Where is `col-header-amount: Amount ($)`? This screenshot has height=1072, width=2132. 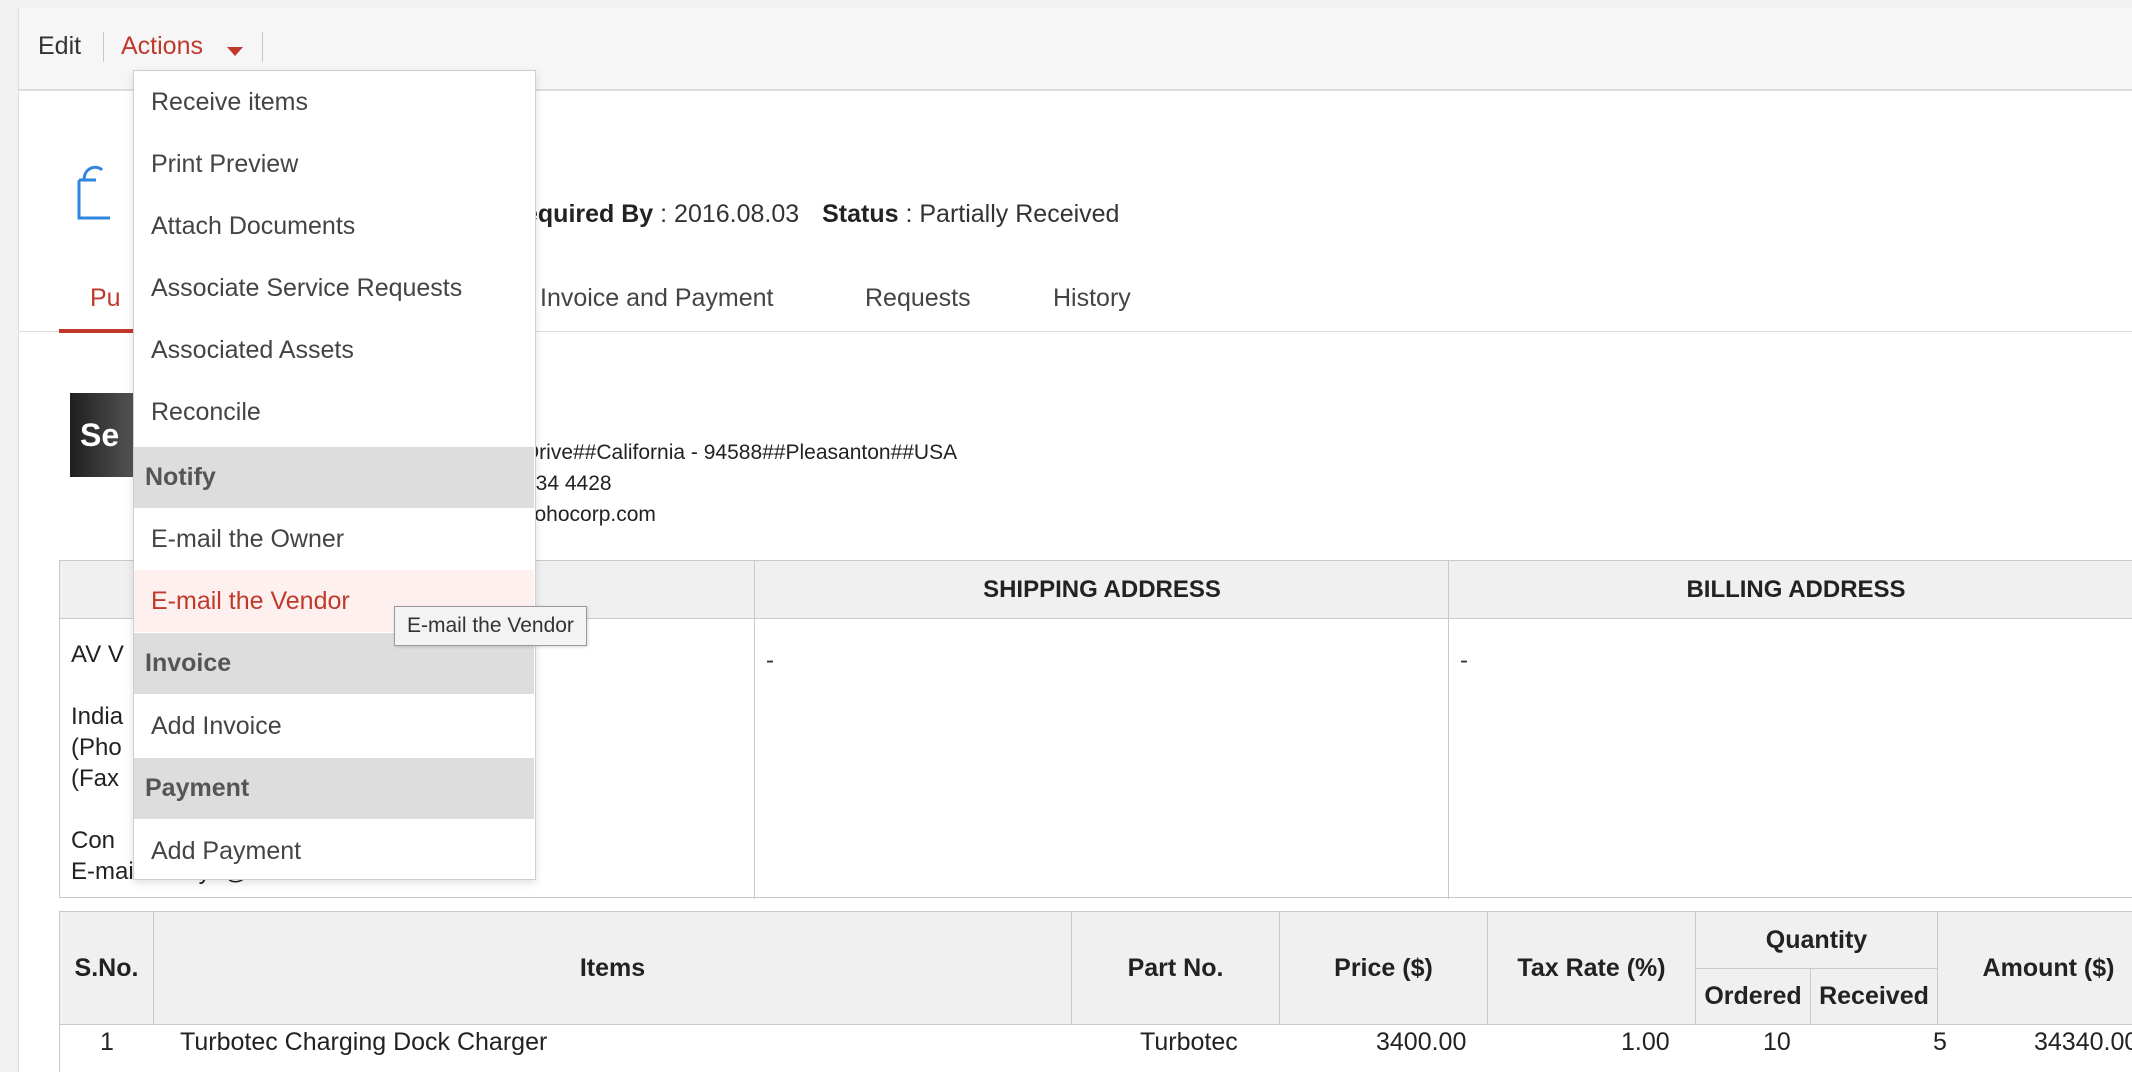 col-header-amount: Amount ($) is located at coordinates (2035, 968).